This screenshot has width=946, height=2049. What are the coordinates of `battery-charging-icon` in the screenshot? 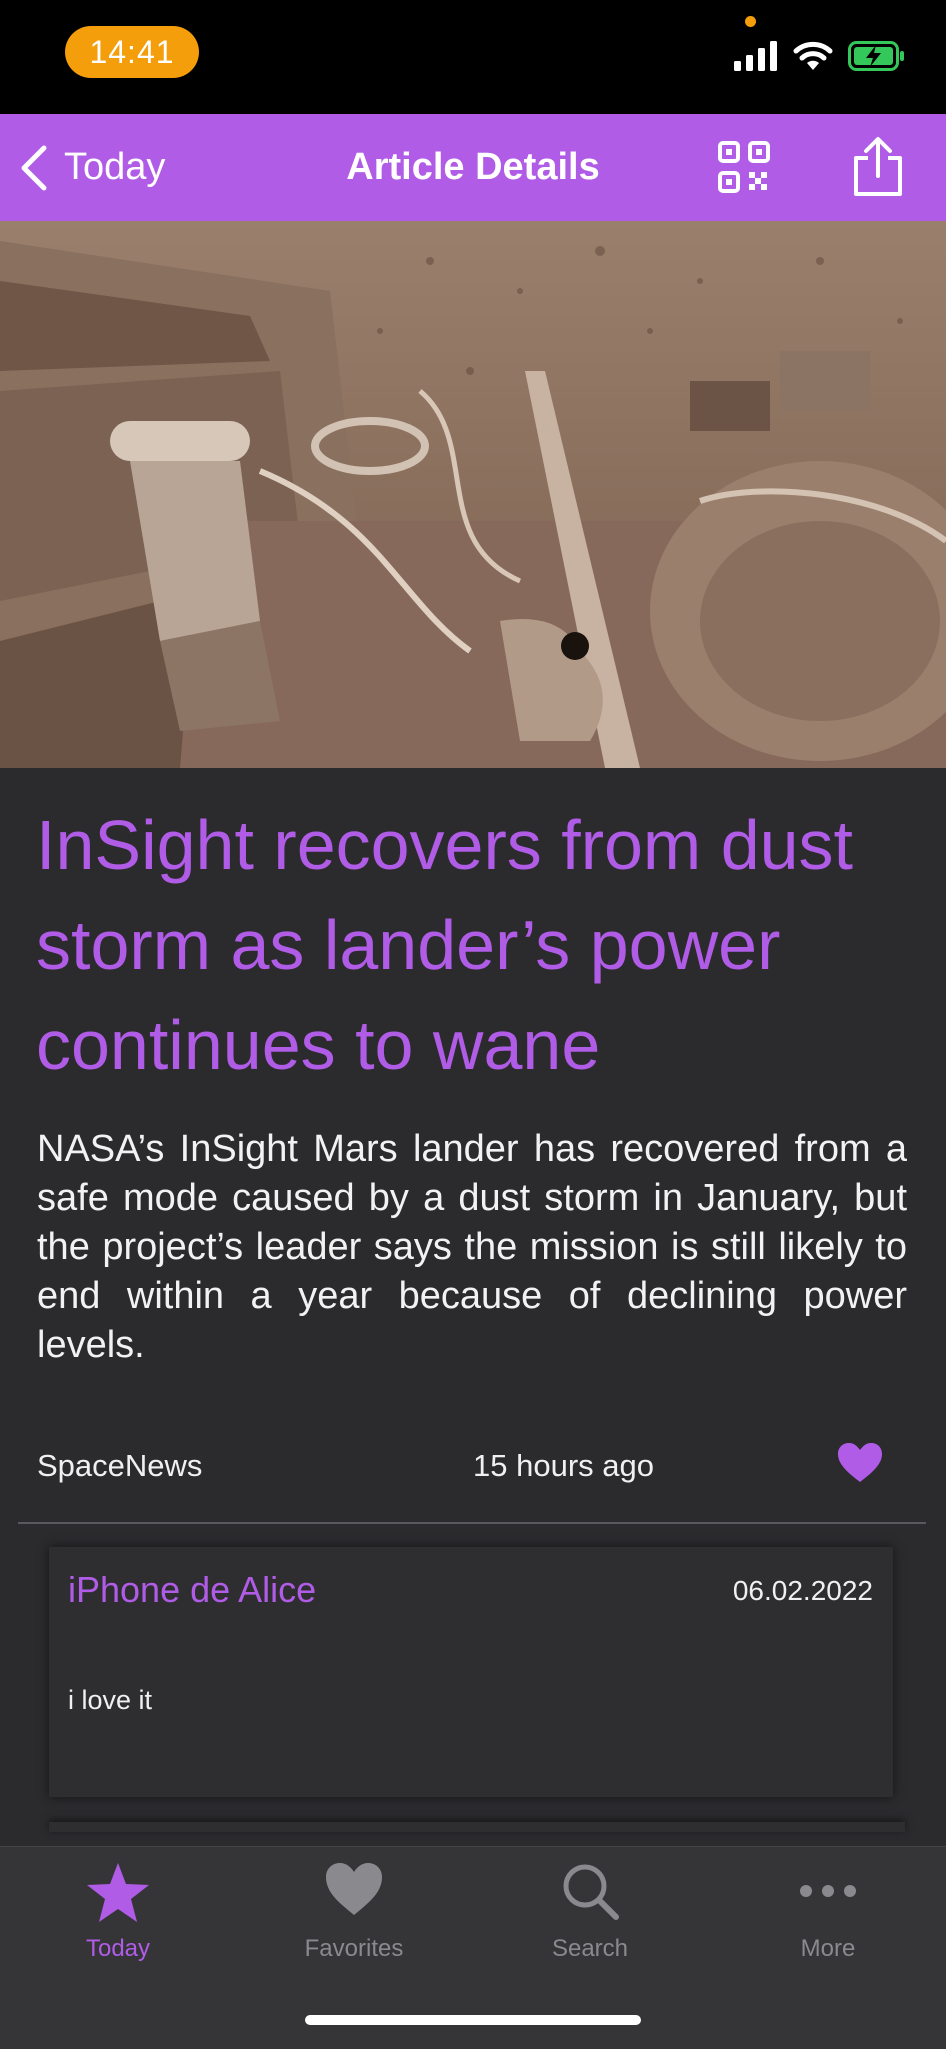 It's located at (876, 56).